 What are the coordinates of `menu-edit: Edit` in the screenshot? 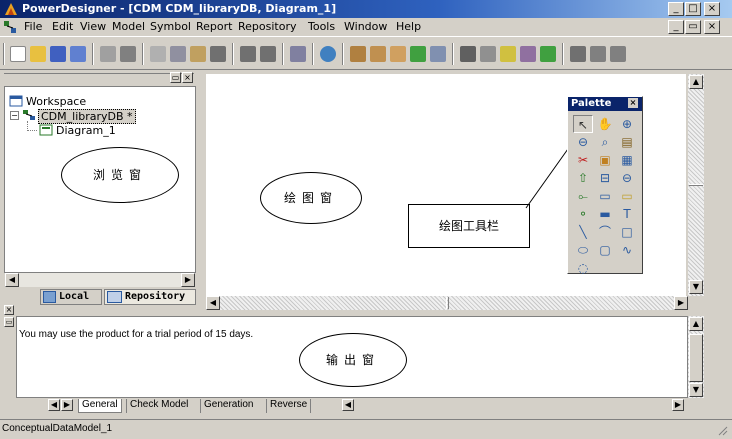 It's located at (62, 26).